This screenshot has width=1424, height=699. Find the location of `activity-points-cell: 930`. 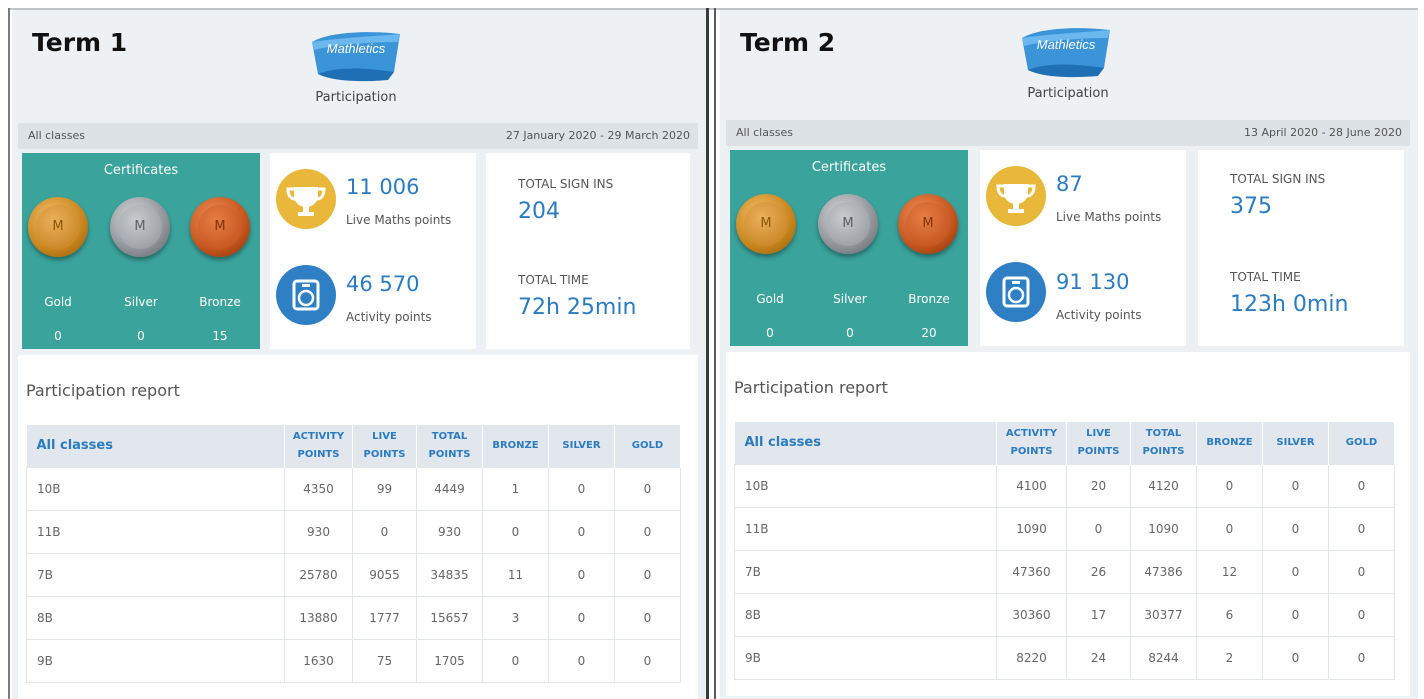

activity-points-cell: 930 is located at coordinates (318, 531).